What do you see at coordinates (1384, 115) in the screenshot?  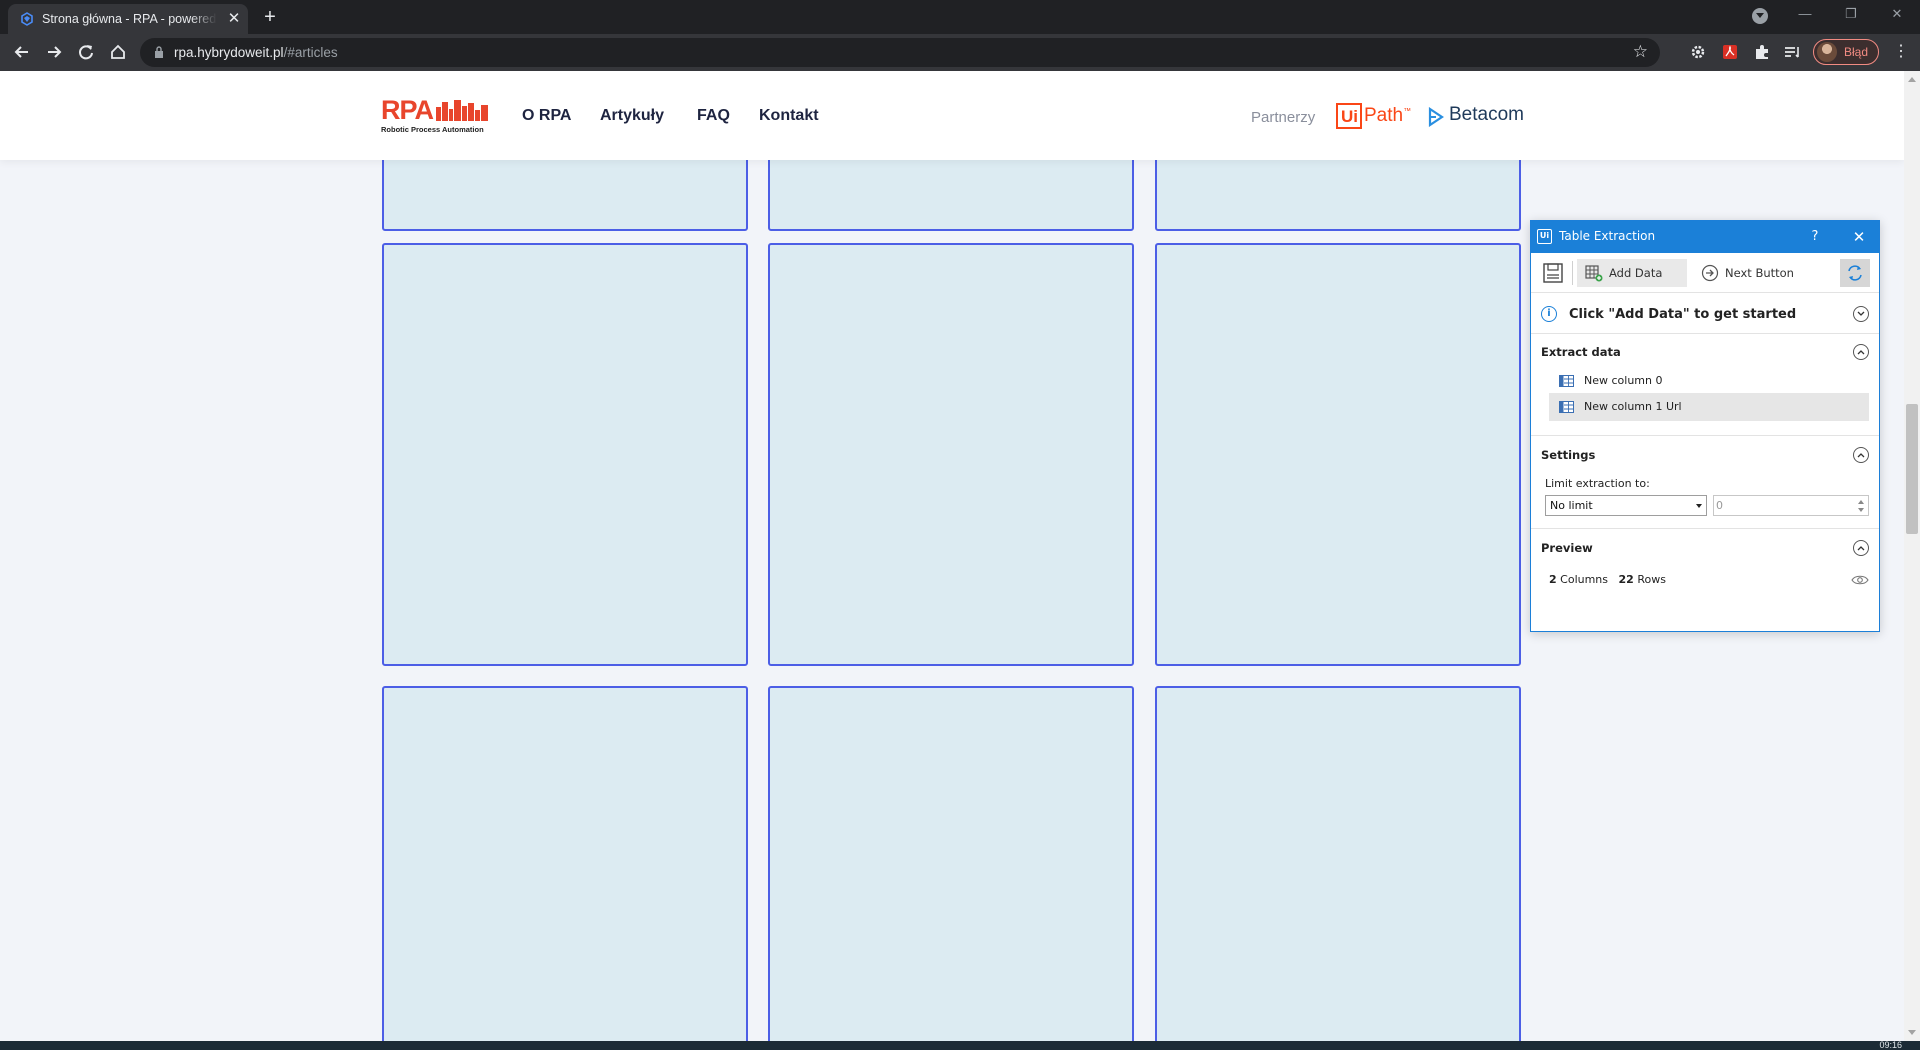 I see `uipath-path-word: Path` at bounding box center [1384, 115].